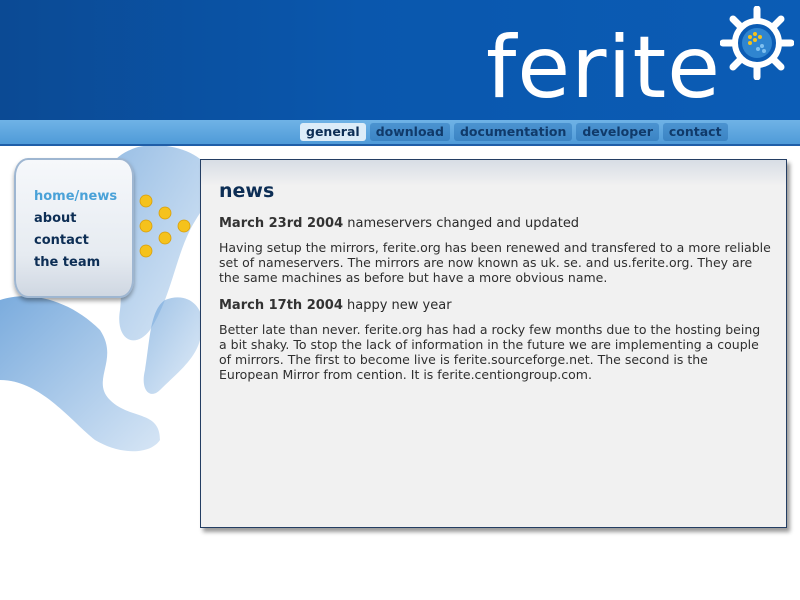 Image resolution: width=800 pixels, height=600 pixels. What do you see at coordinates (247, 191) in the screenshot?
I see `page-title: news` at bounding box center [247, 191].